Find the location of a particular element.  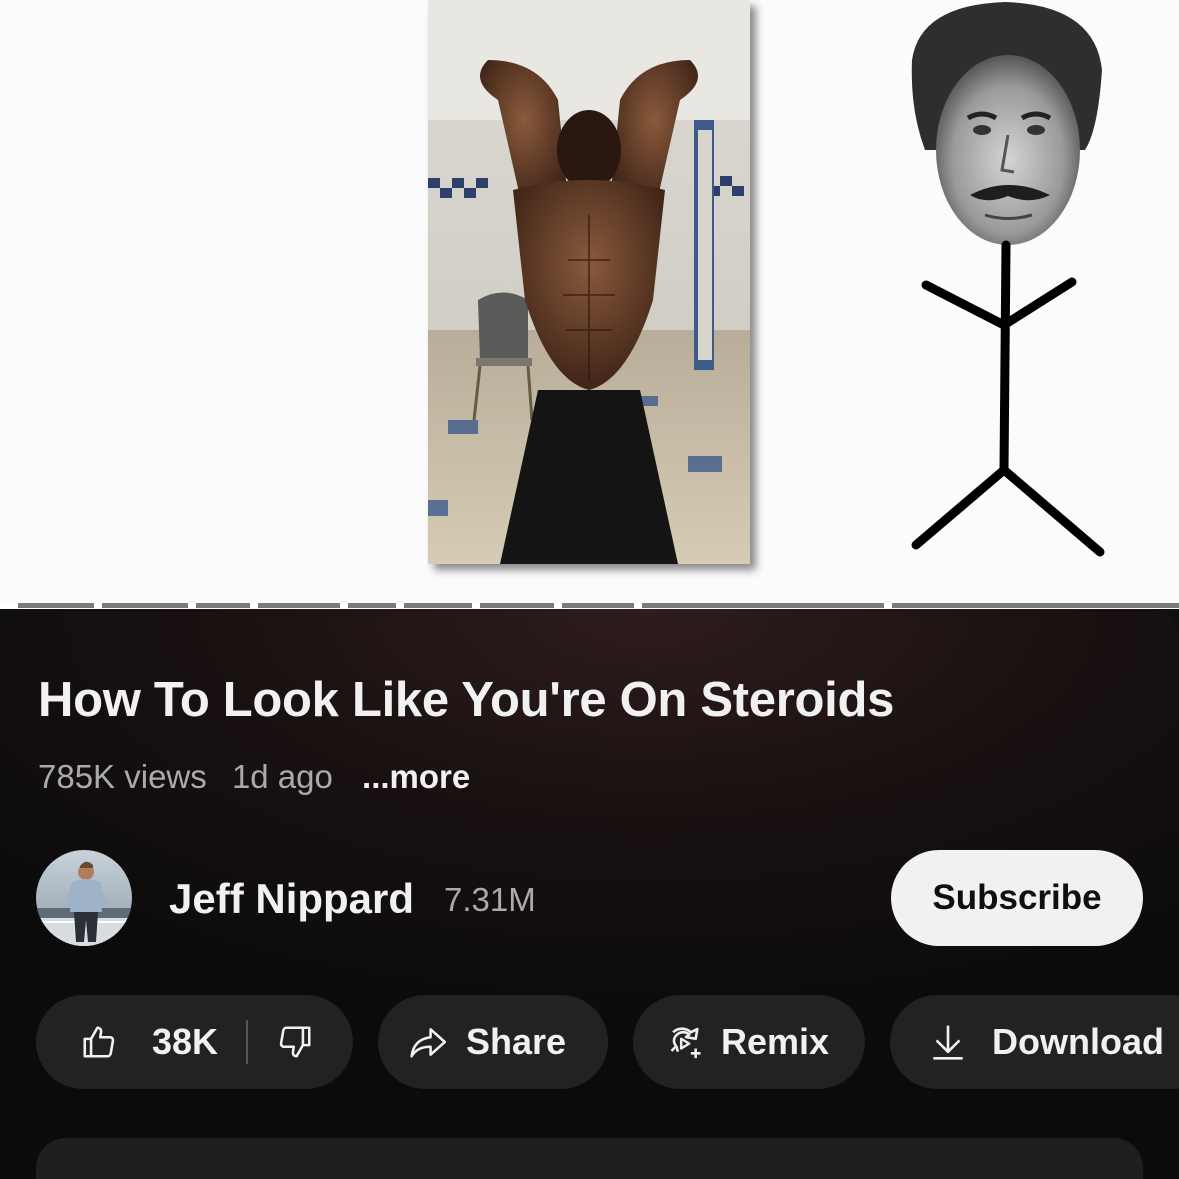

description-card is located at coordinates (589, 1158).